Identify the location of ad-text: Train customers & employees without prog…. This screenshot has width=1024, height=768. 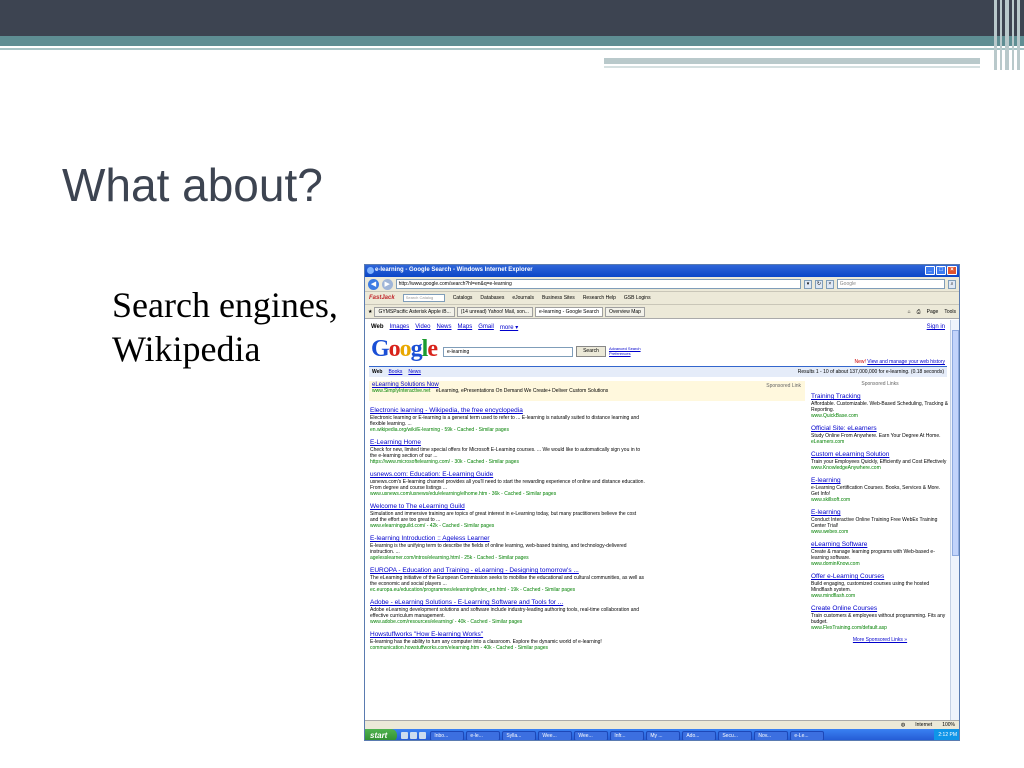
(878, 619).